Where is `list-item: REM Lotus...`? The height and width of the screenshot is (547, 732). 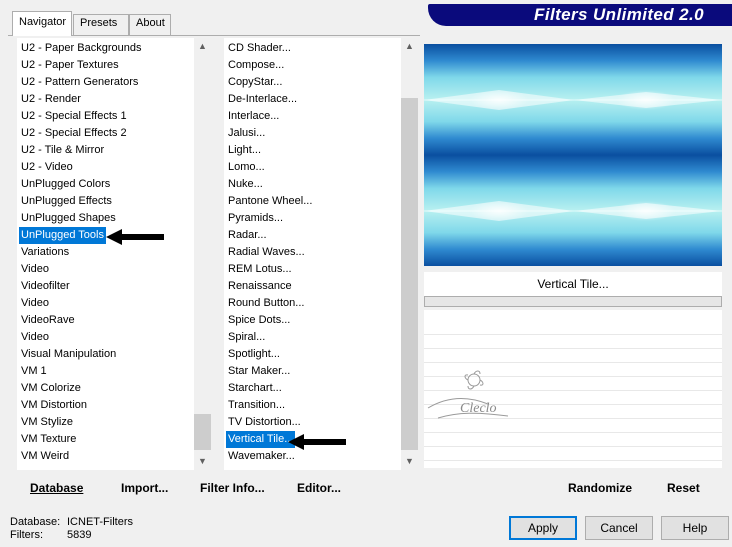 list-item: REM Lotus... is located at coordinates (269, 269).